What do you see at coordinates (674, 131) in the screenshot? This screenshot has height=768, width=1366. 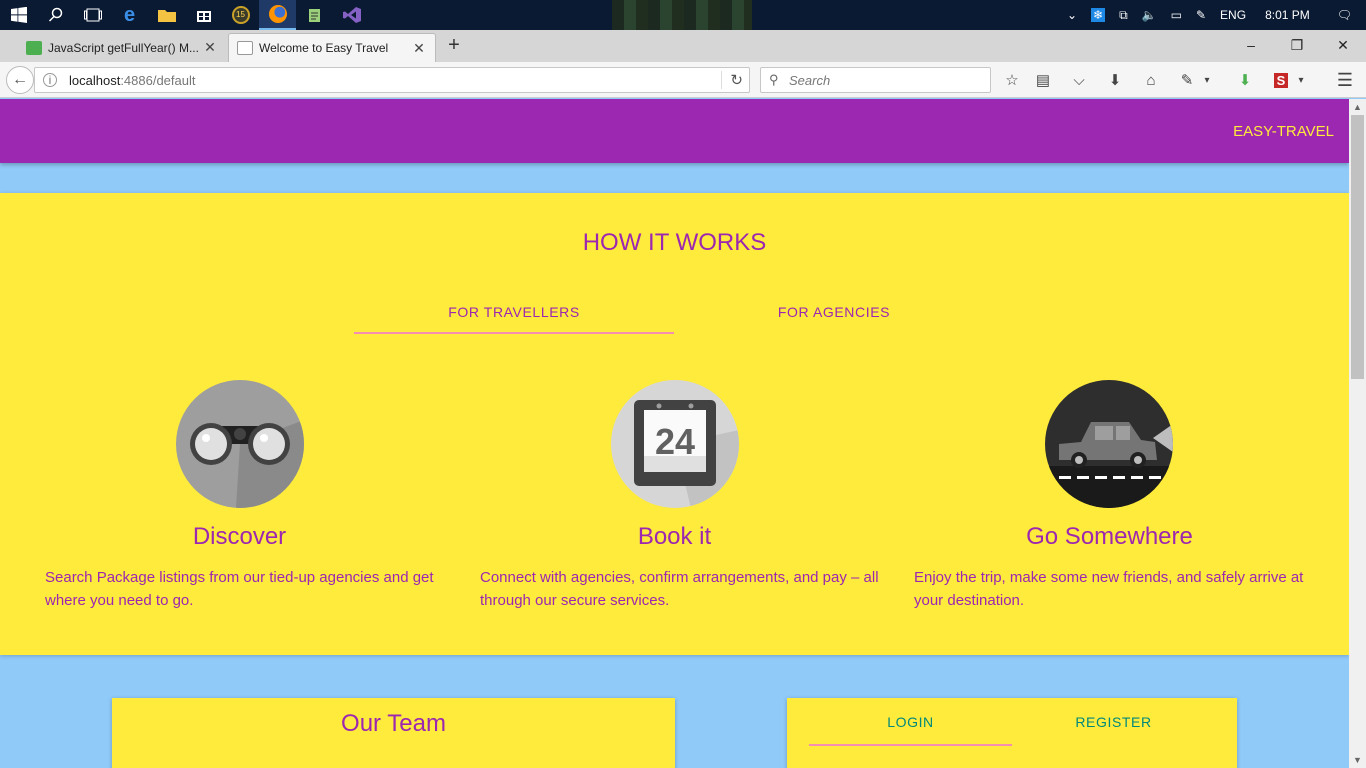 I see `app-toolbar: EASY-TRAVEL` at bounding box center [674, 131].